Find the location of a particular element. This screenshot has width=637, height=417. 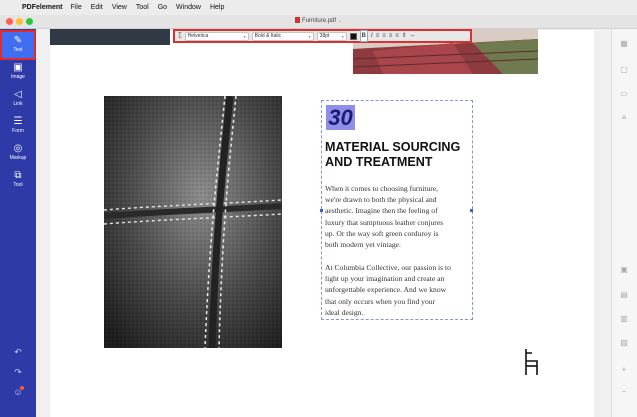

panel-icon: ▤ is located at coordinates (624, 294).